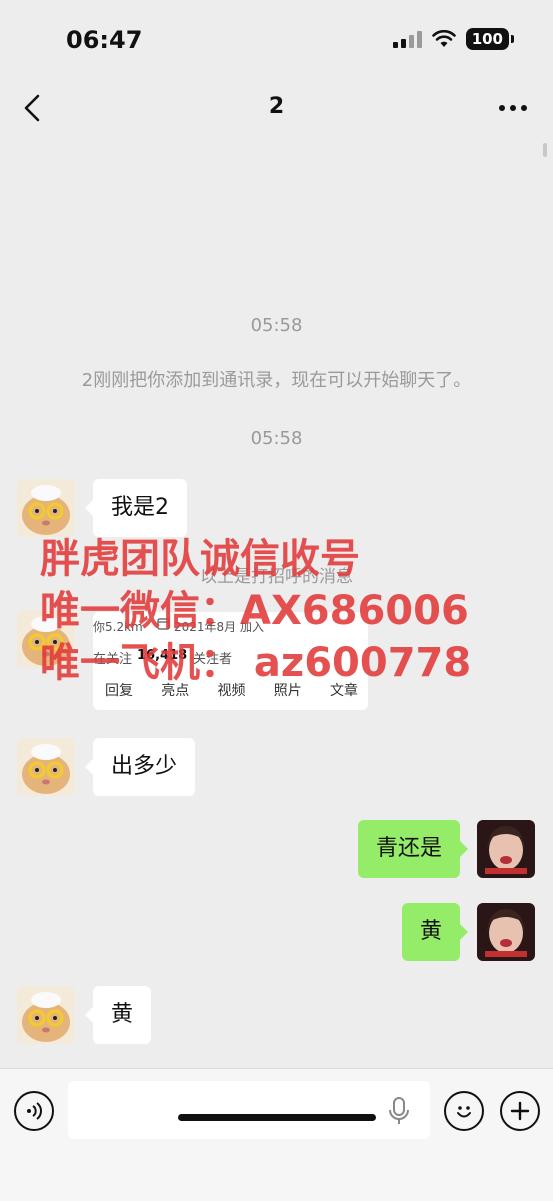 This screenshot has width=553, height=1201. Describe the element at coordinates (104, 40) in the screenshot. I see `status-time: 06:47` at that location.